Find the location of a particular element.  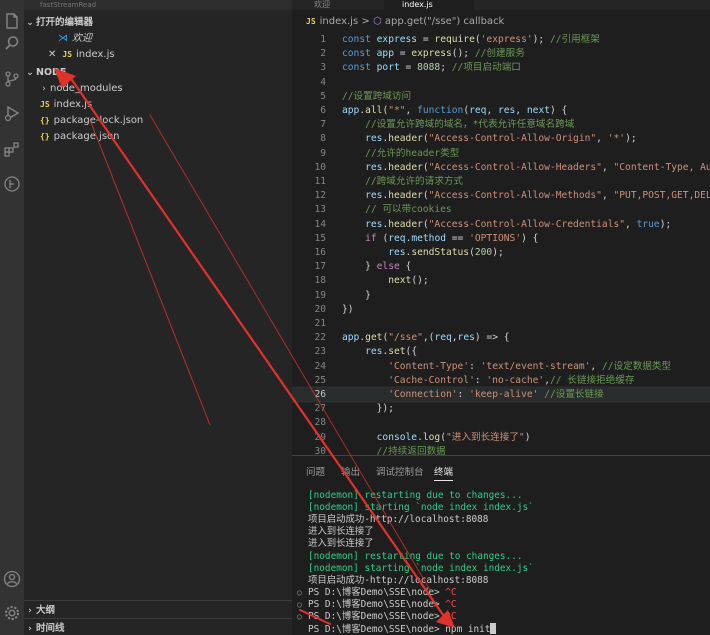

line-number: 10 is located at coordinates (320, 167).